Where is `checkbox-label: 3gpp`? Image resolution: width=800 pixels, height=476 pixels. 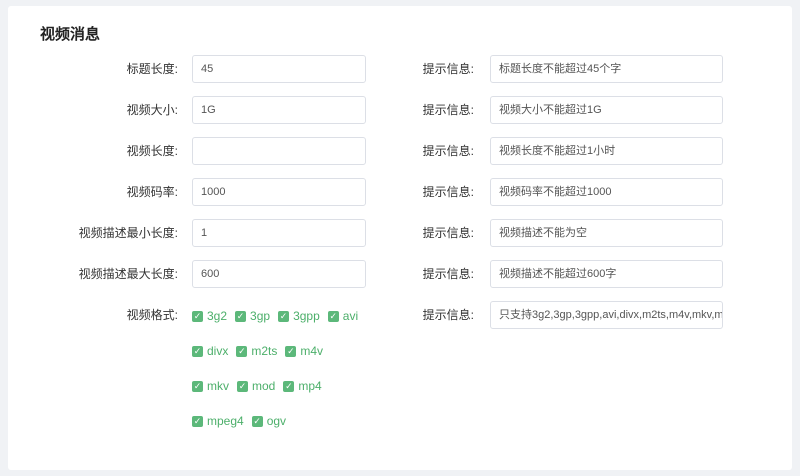
checkbox-label: 3gpp is located at coordinates (306, 316).